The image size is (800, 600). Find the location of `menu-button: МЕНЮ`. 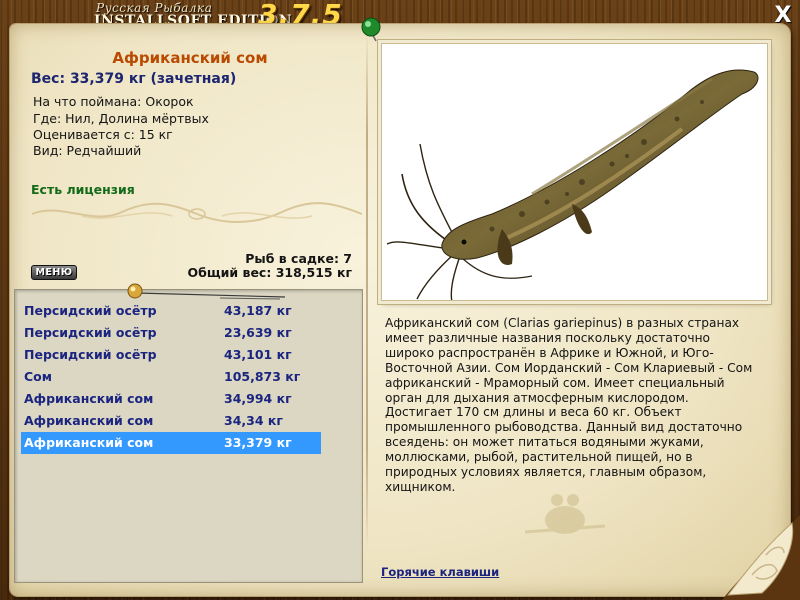

menu-button: МЕНЮ is located at coordinates (54, 272).